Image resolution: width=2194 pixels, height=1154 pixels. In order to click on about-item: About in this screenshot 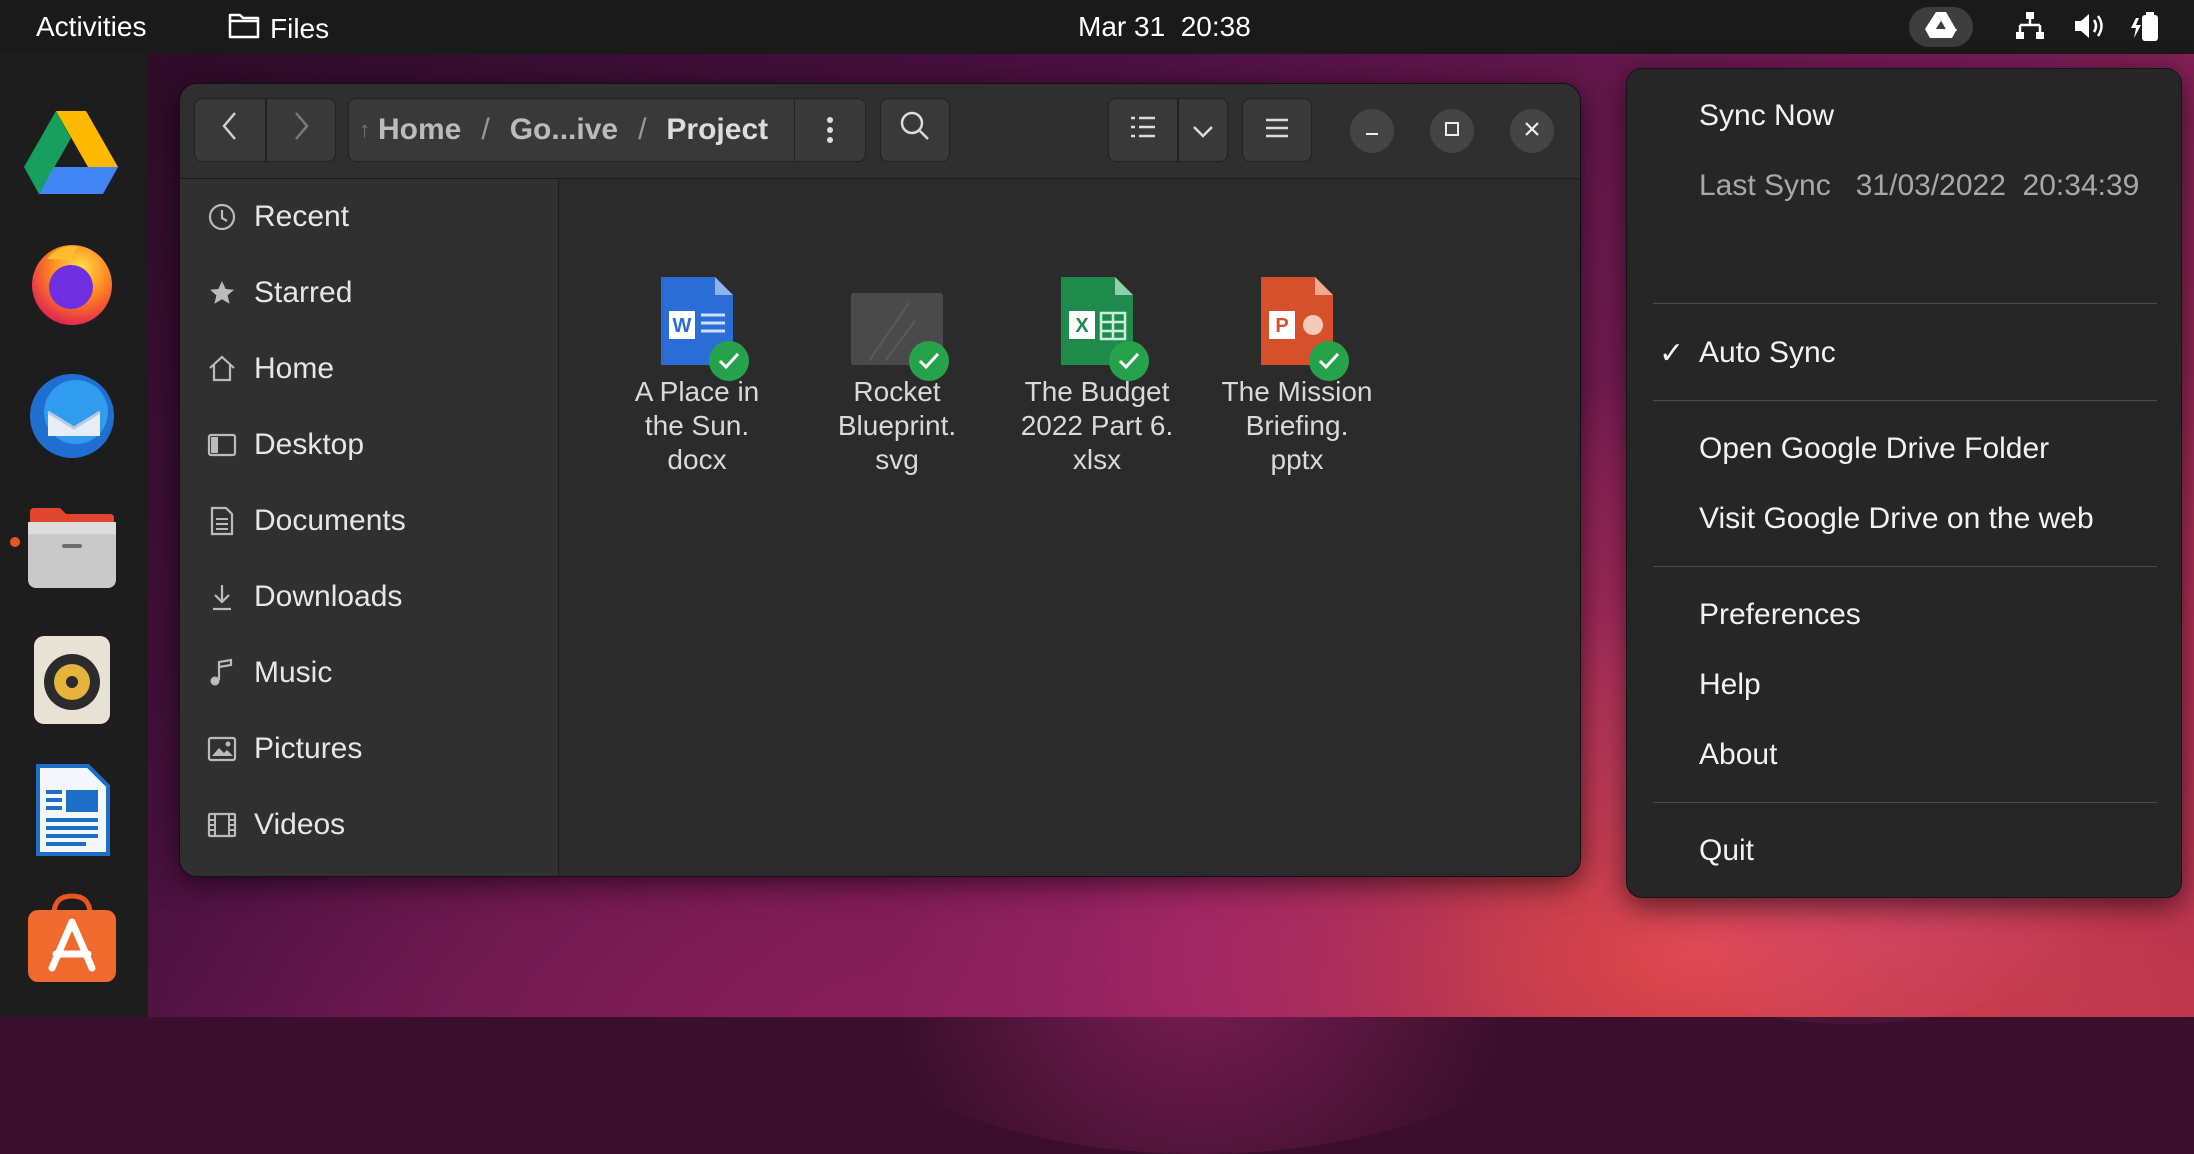, I will do `click(1738, 755)`.